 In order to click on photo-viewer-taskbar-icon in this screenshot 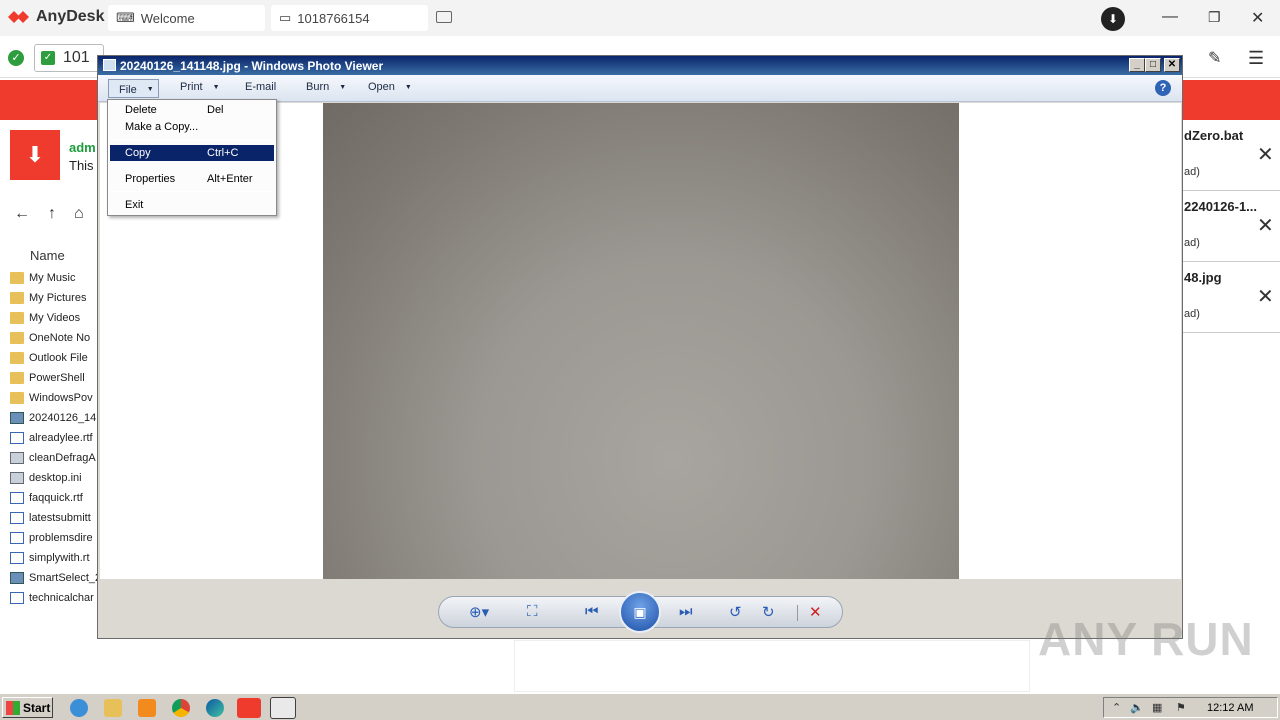, I will do `click(283, 708)`.